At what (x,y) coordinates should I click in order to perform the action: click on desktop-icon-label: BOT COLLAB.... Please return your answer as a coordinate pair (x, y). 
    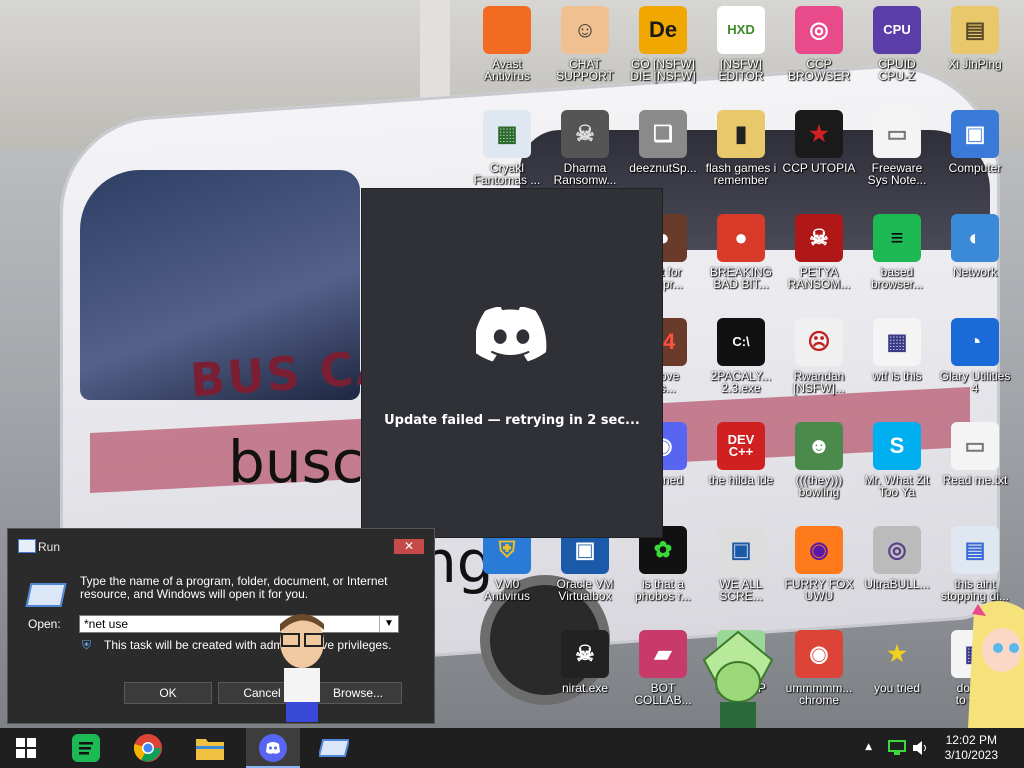
    Looking at the image, I should click on (663, 694).